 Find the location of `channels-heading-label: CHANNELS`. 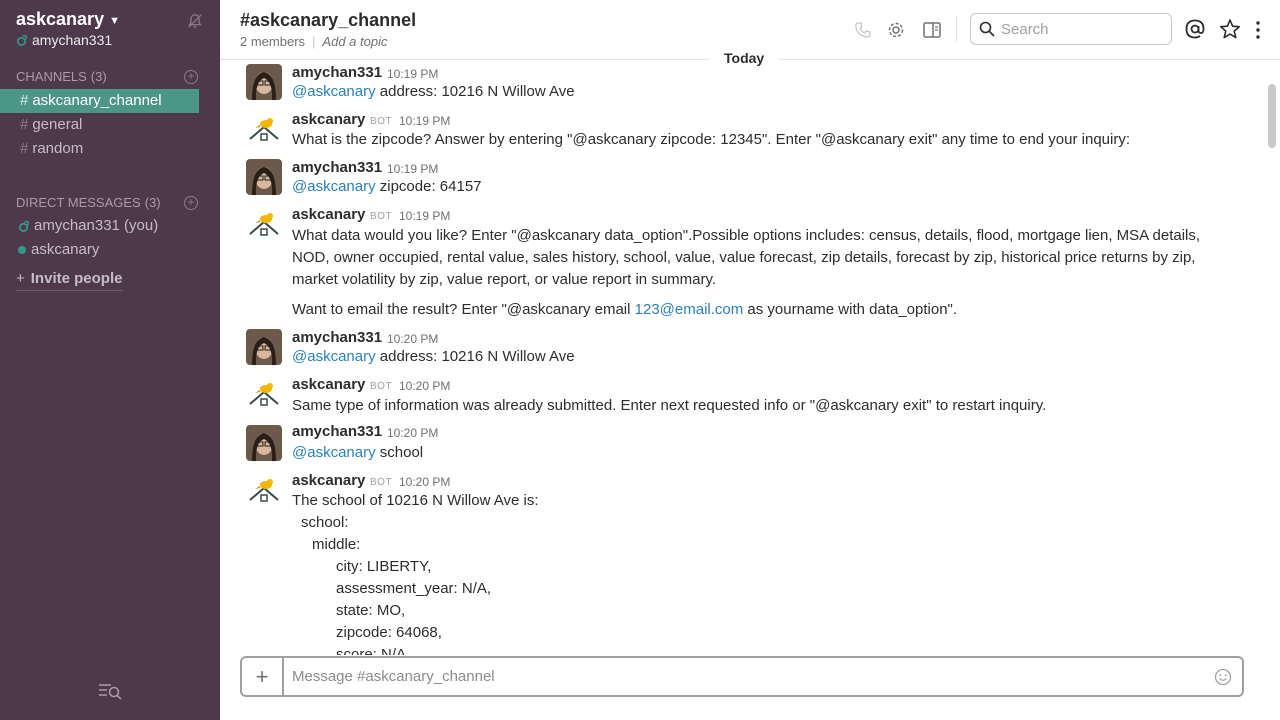

channels-heading-label: CHANNELS is located at coordinates (51, 76).